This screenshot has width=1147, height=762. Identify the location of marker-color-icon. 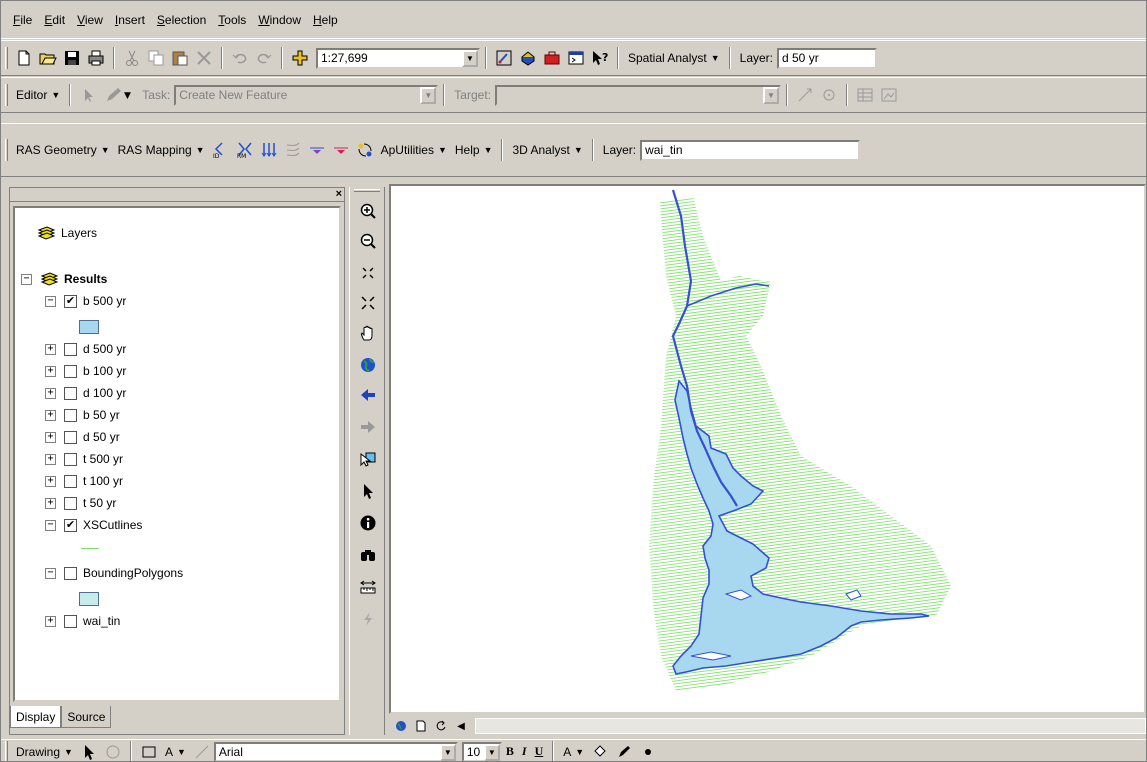
(648, 750).